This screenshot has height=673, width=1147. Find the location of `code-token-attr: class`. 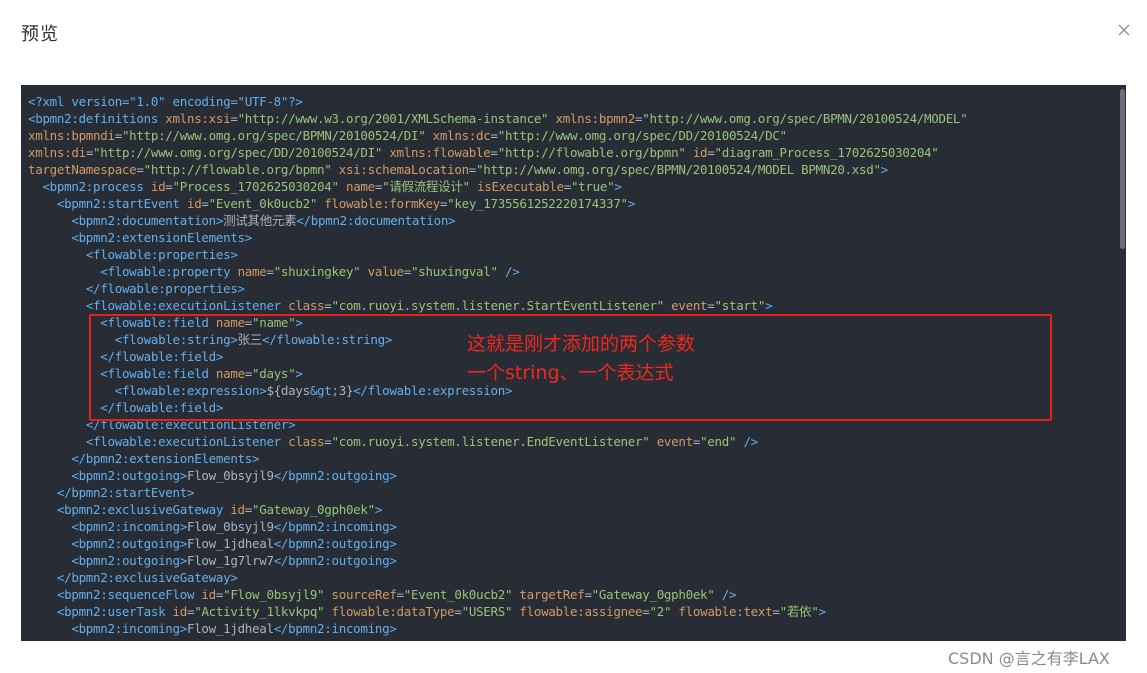

code-token-attr: class is located at coordinates (306, 305).